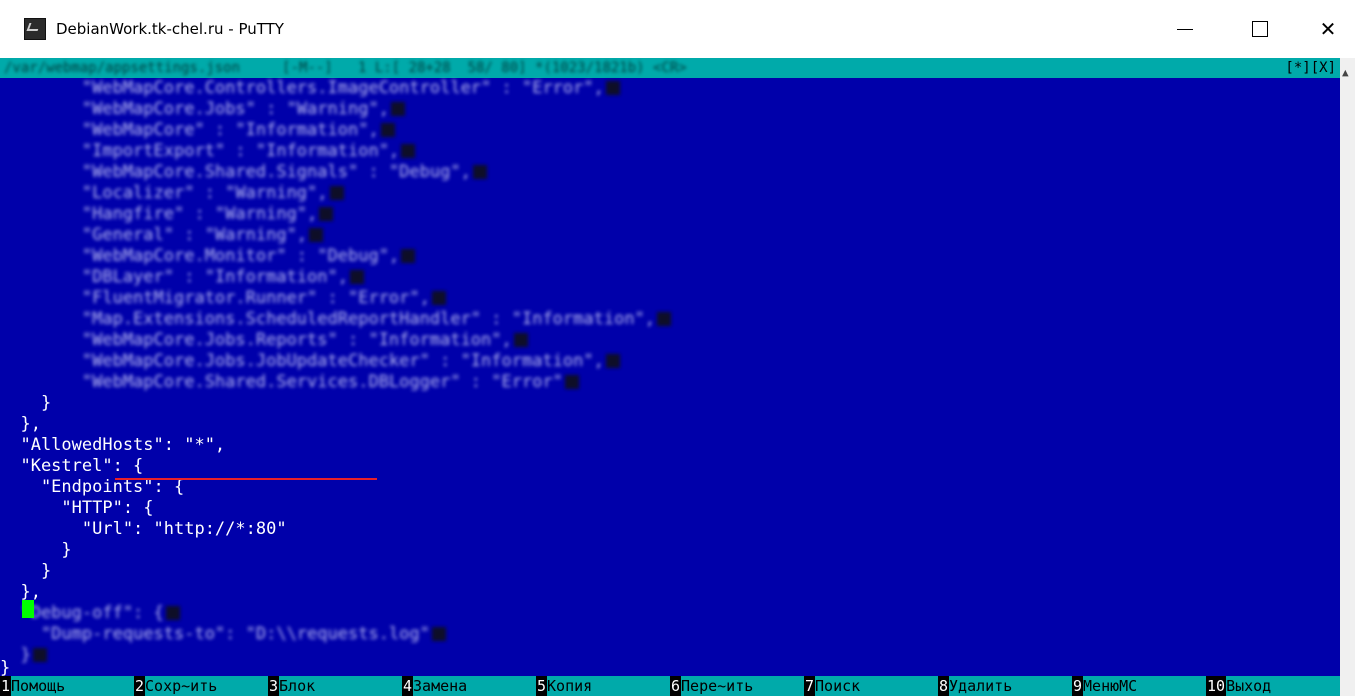 Image resolution: width=1355 pixels, height=696 pixels. I want to click on fkey-move: 6 Пере~ить, so click(737, 686).